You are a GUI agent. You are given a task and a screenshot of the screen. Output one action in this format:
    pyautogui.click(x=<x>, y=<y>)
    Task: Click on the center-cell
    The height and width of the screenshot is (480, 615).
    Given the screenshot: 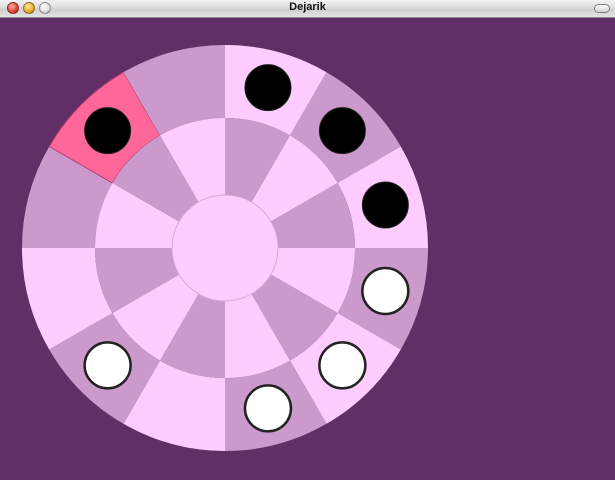 What is the action you would take?
    pyautogui.click(x=225, y=248)
    